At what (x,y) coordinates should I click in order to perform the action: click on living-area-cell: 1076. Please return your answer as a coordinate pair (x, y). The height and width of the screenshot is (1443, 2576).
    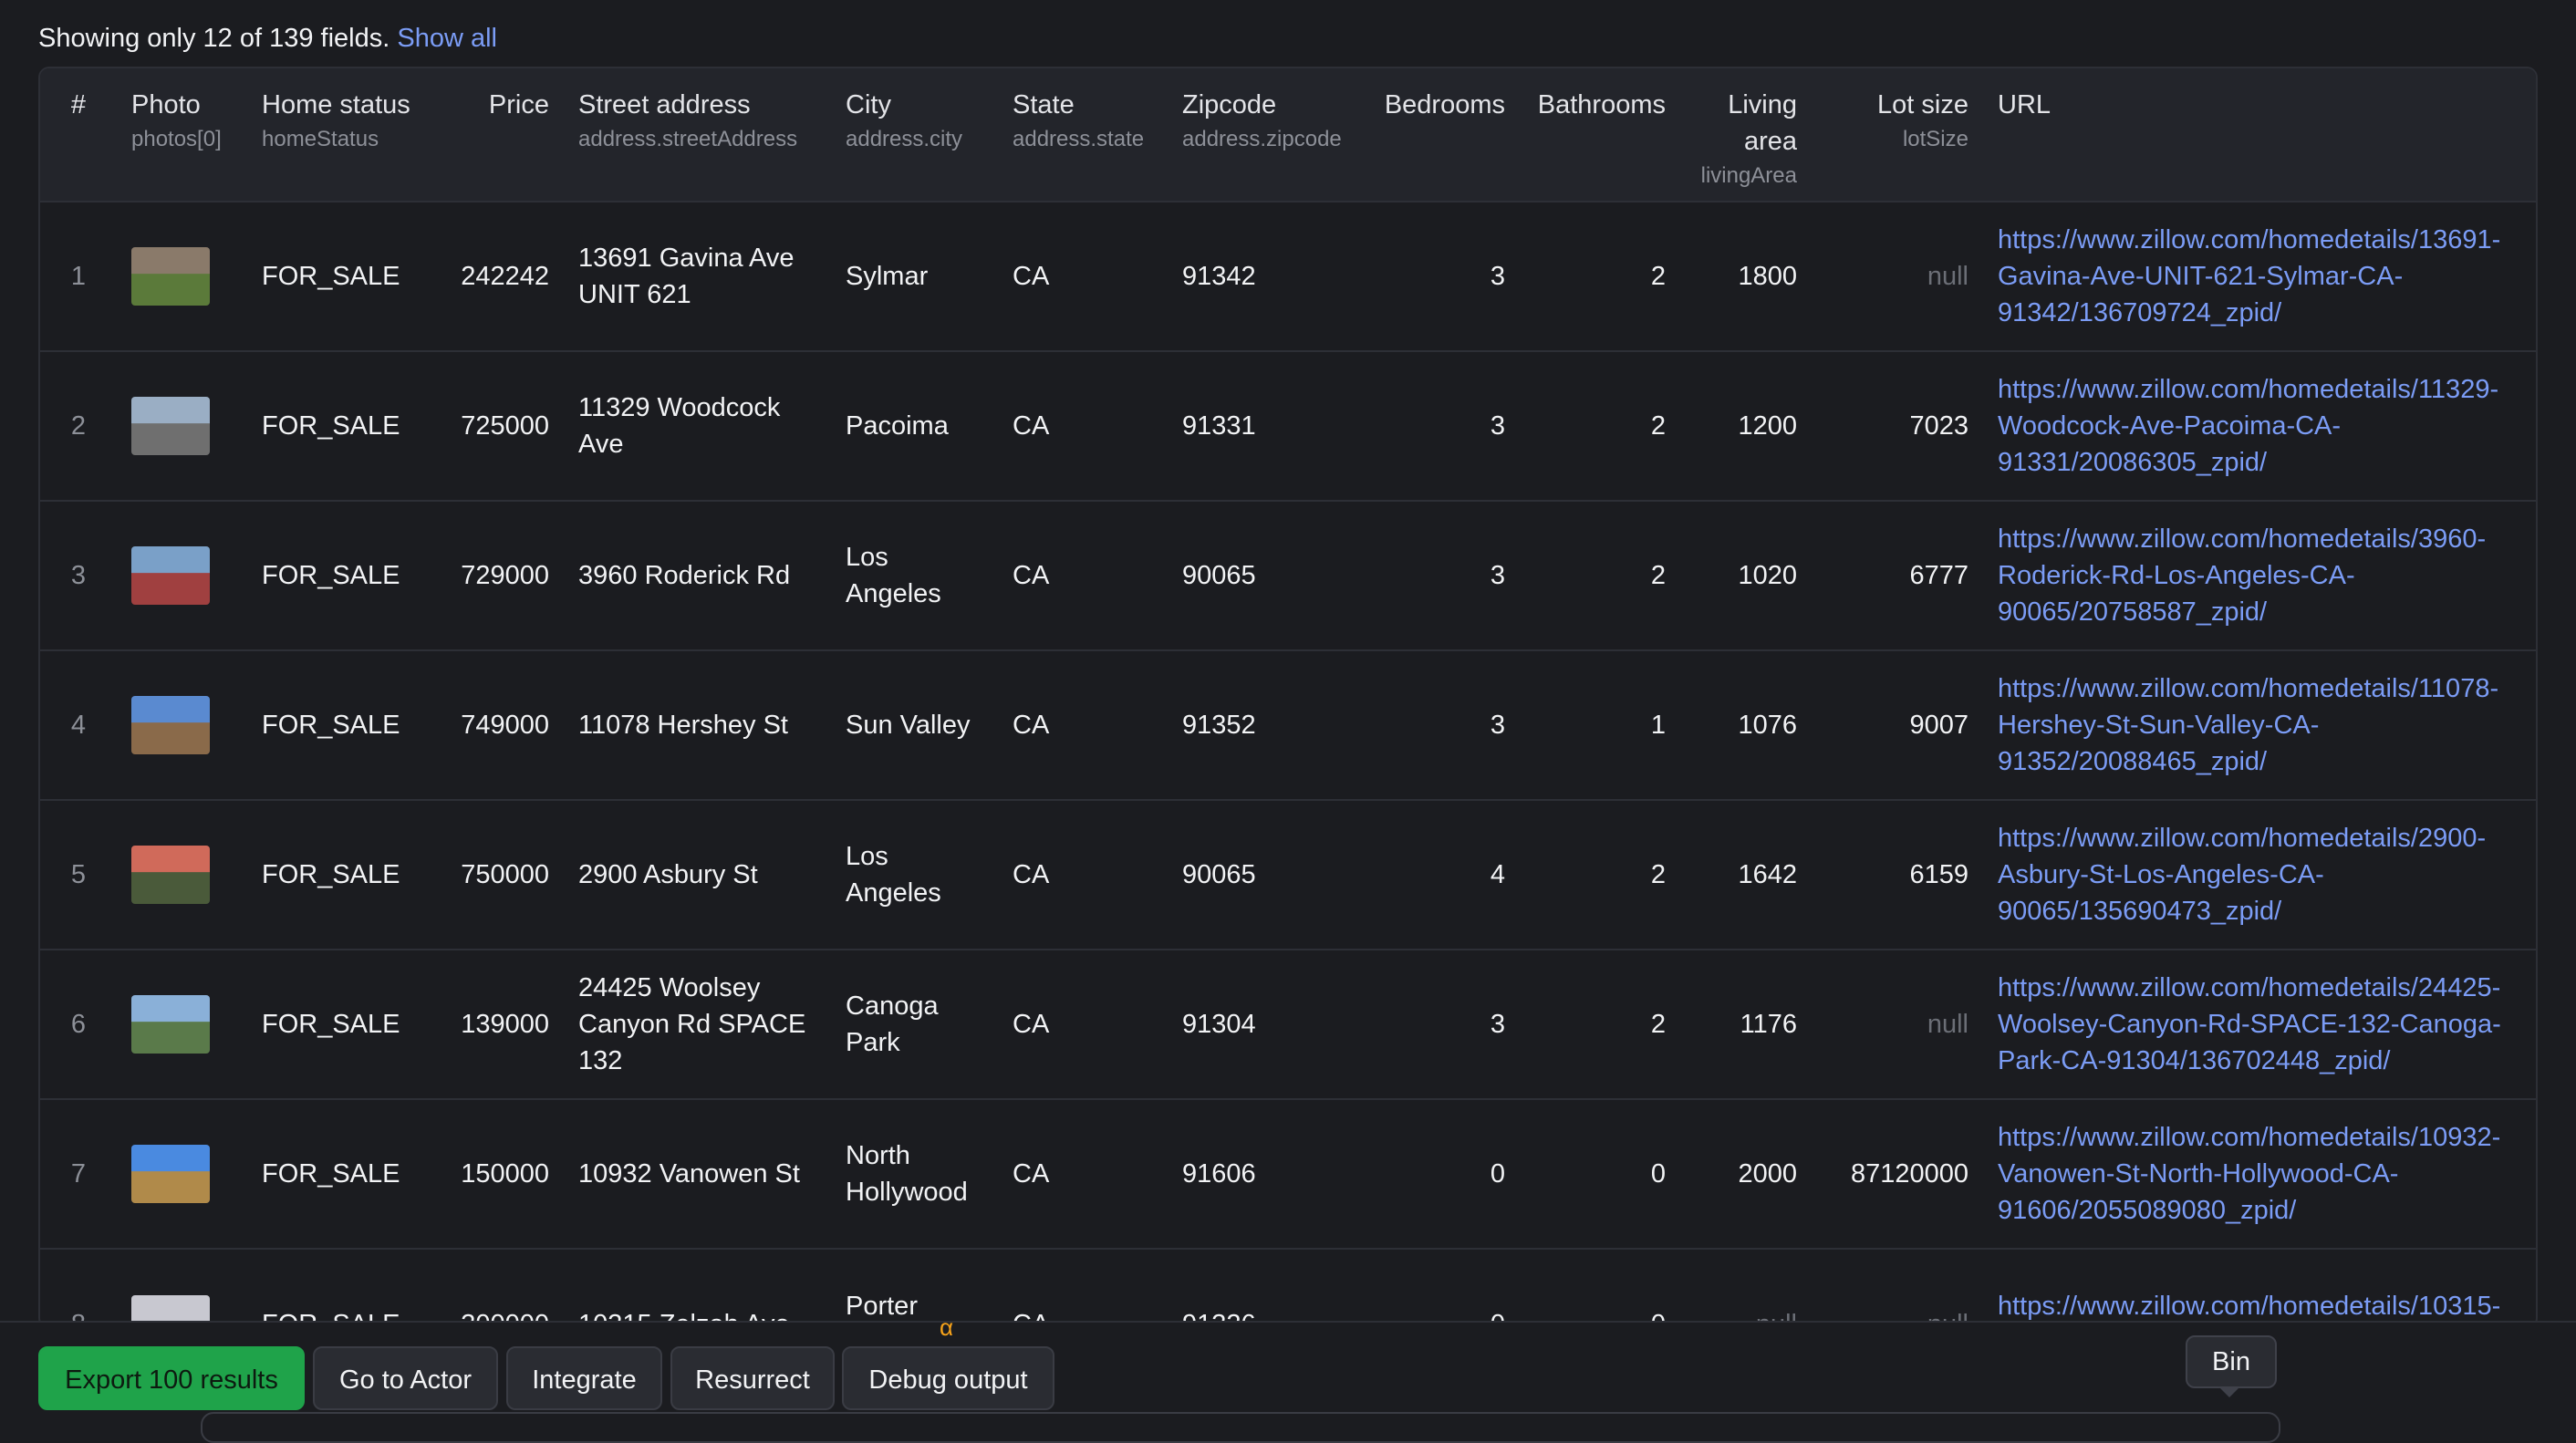
    Looking at the image, I should click on (1768, 725).